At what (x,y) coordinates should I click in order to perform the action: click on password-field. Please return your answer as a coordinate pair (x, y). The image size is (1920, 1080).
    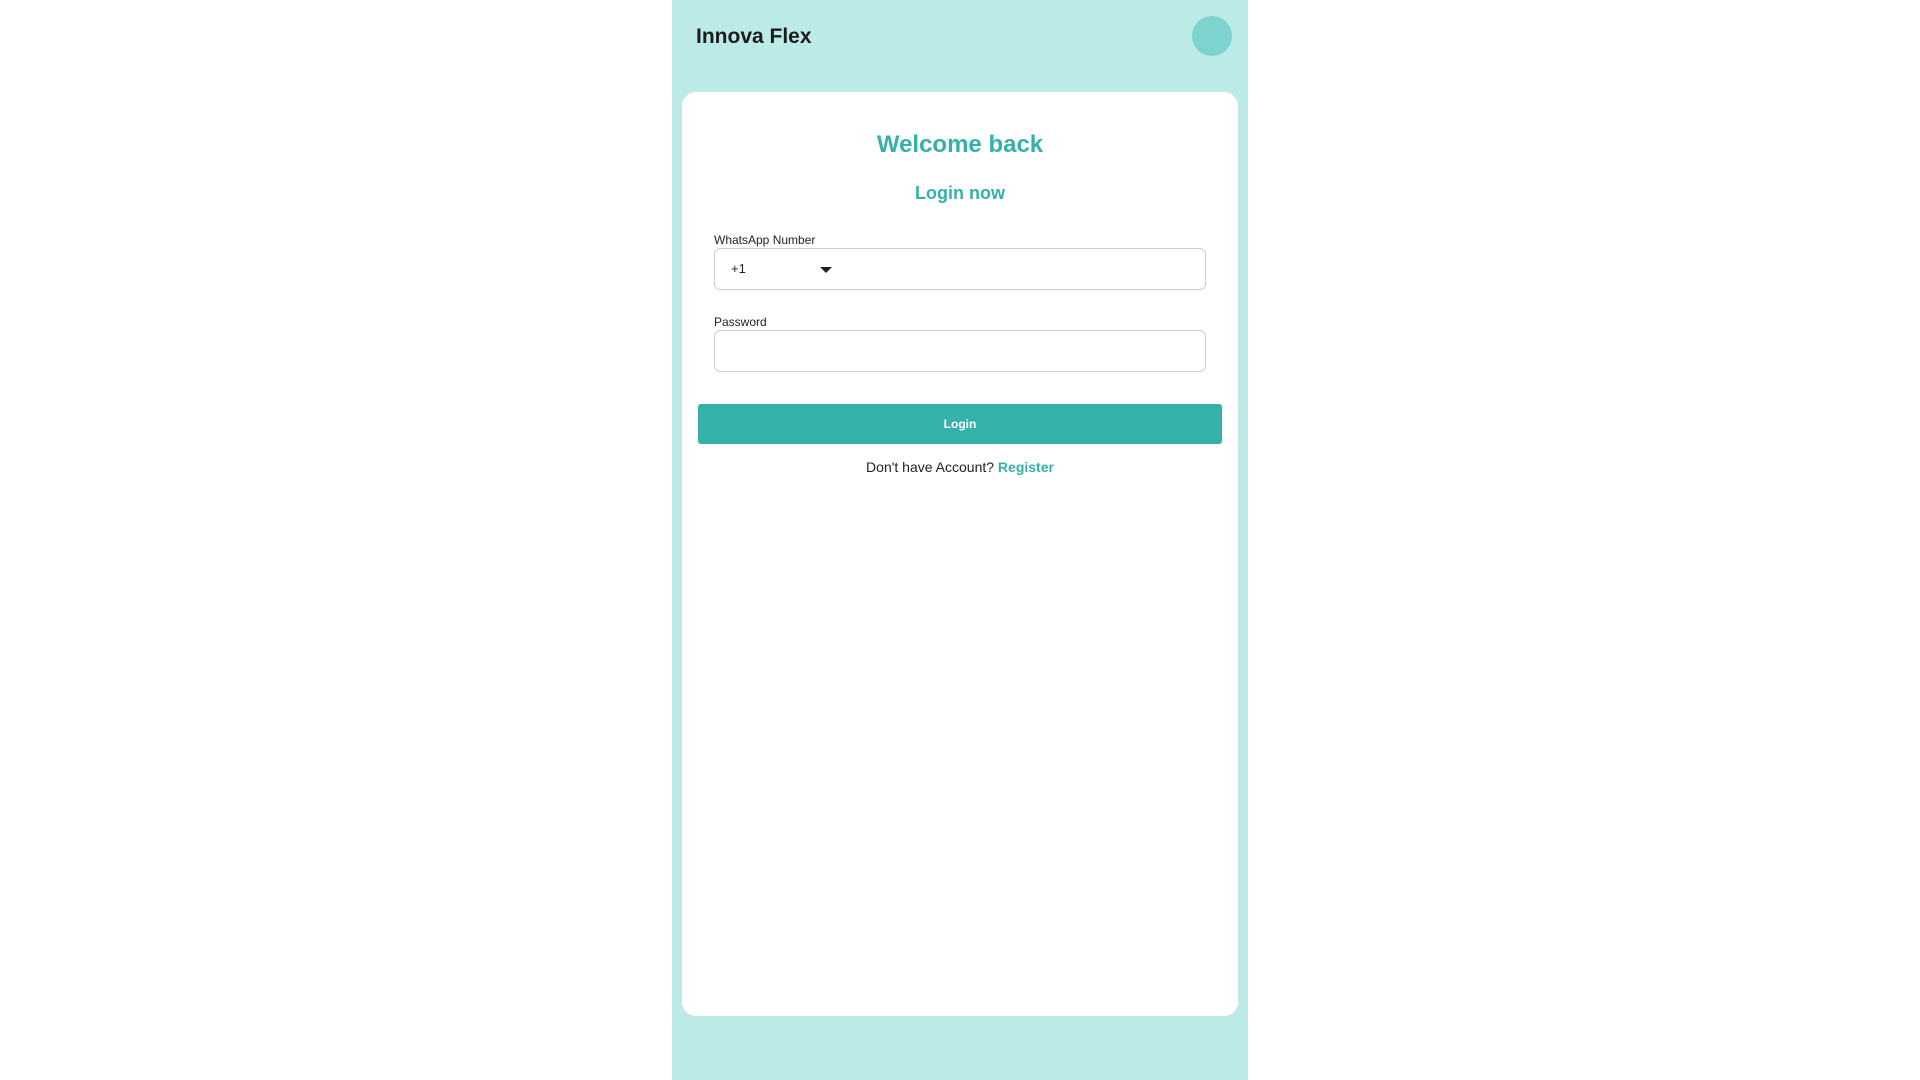
    Looking at the image, I should click on (960, 351).